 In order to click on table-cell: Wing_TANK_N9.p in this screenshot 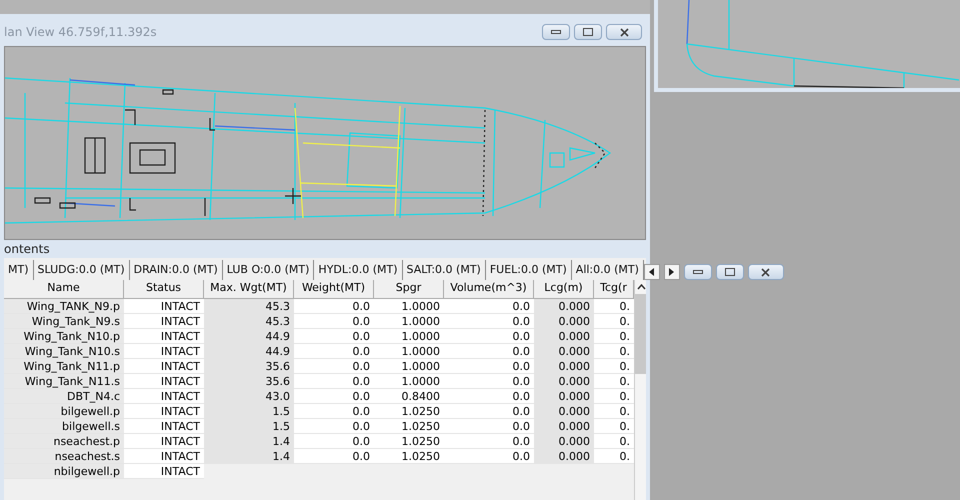, I will do `click(64, 306)`.